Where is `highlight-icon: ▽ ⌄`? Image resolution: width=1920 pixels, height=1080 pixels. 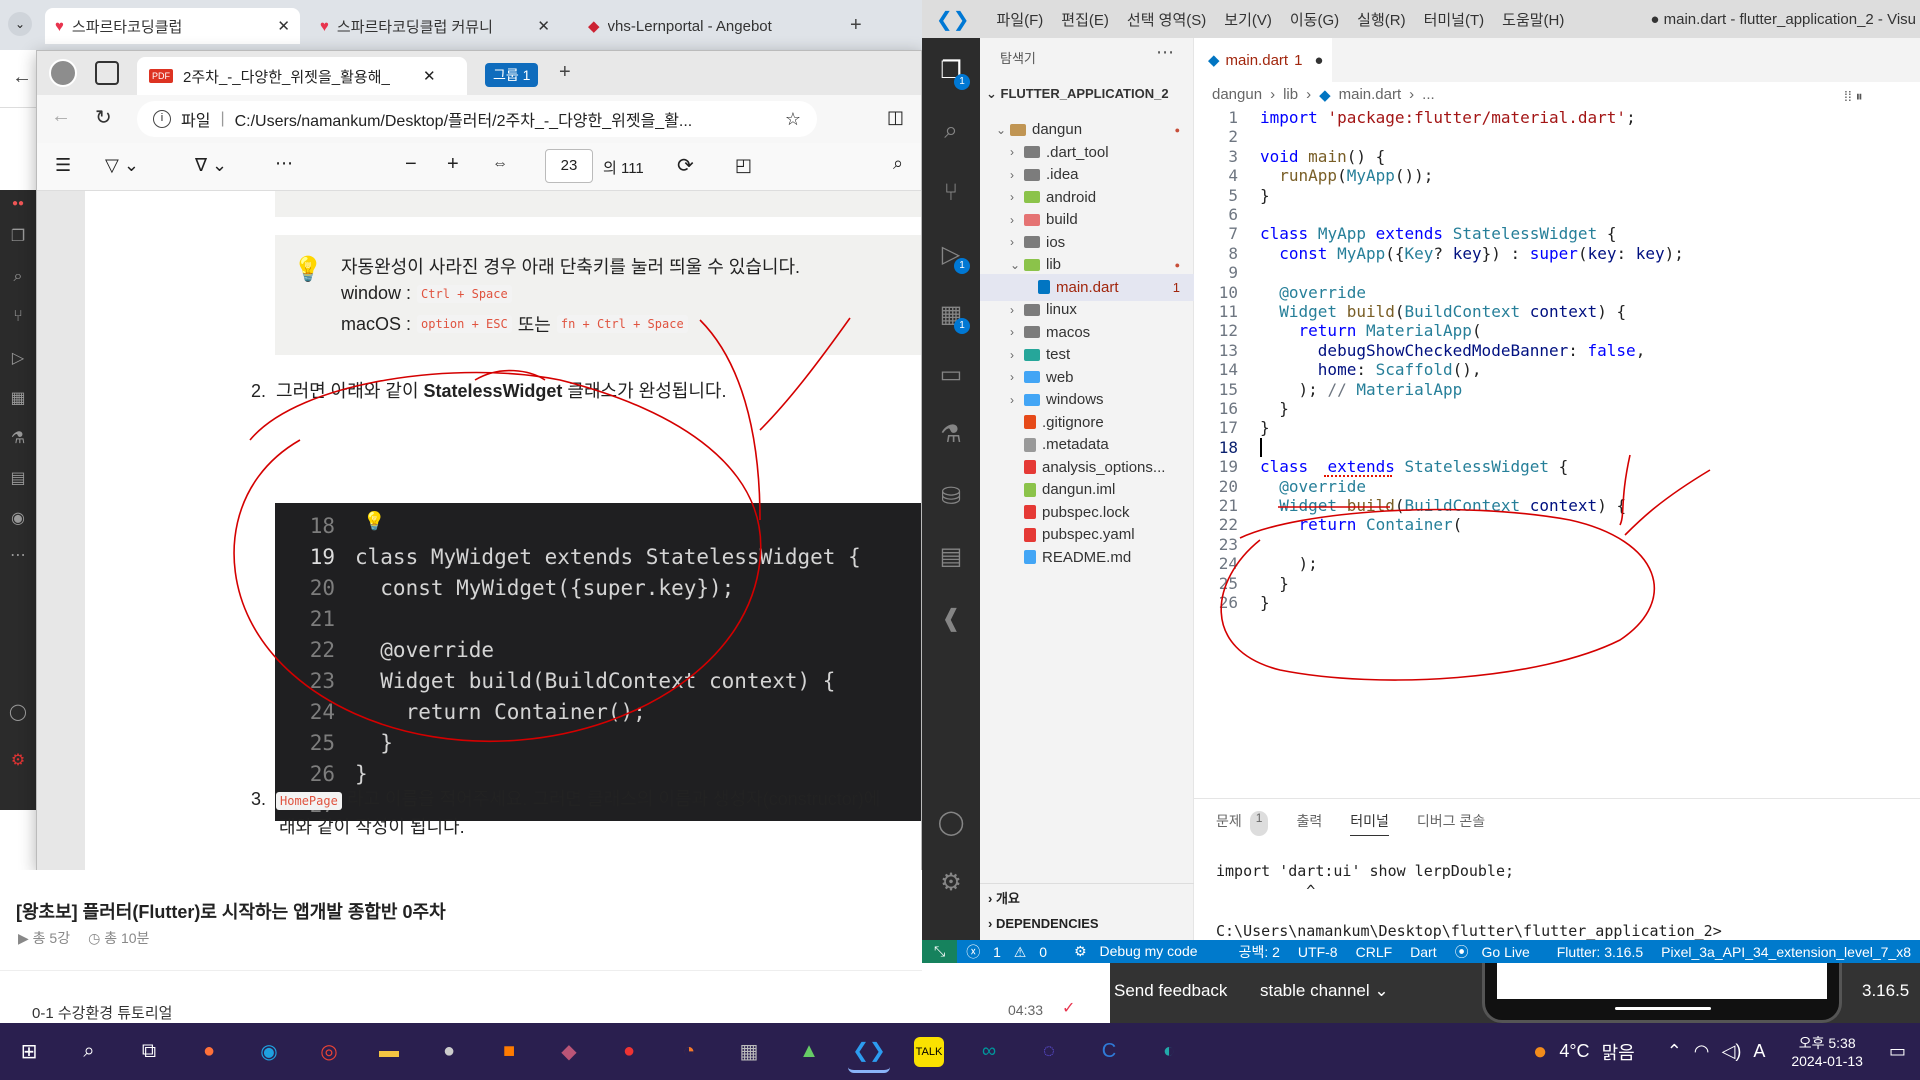
highlight-icon: ▽ ⌄ is located at coordinates (122, 165).